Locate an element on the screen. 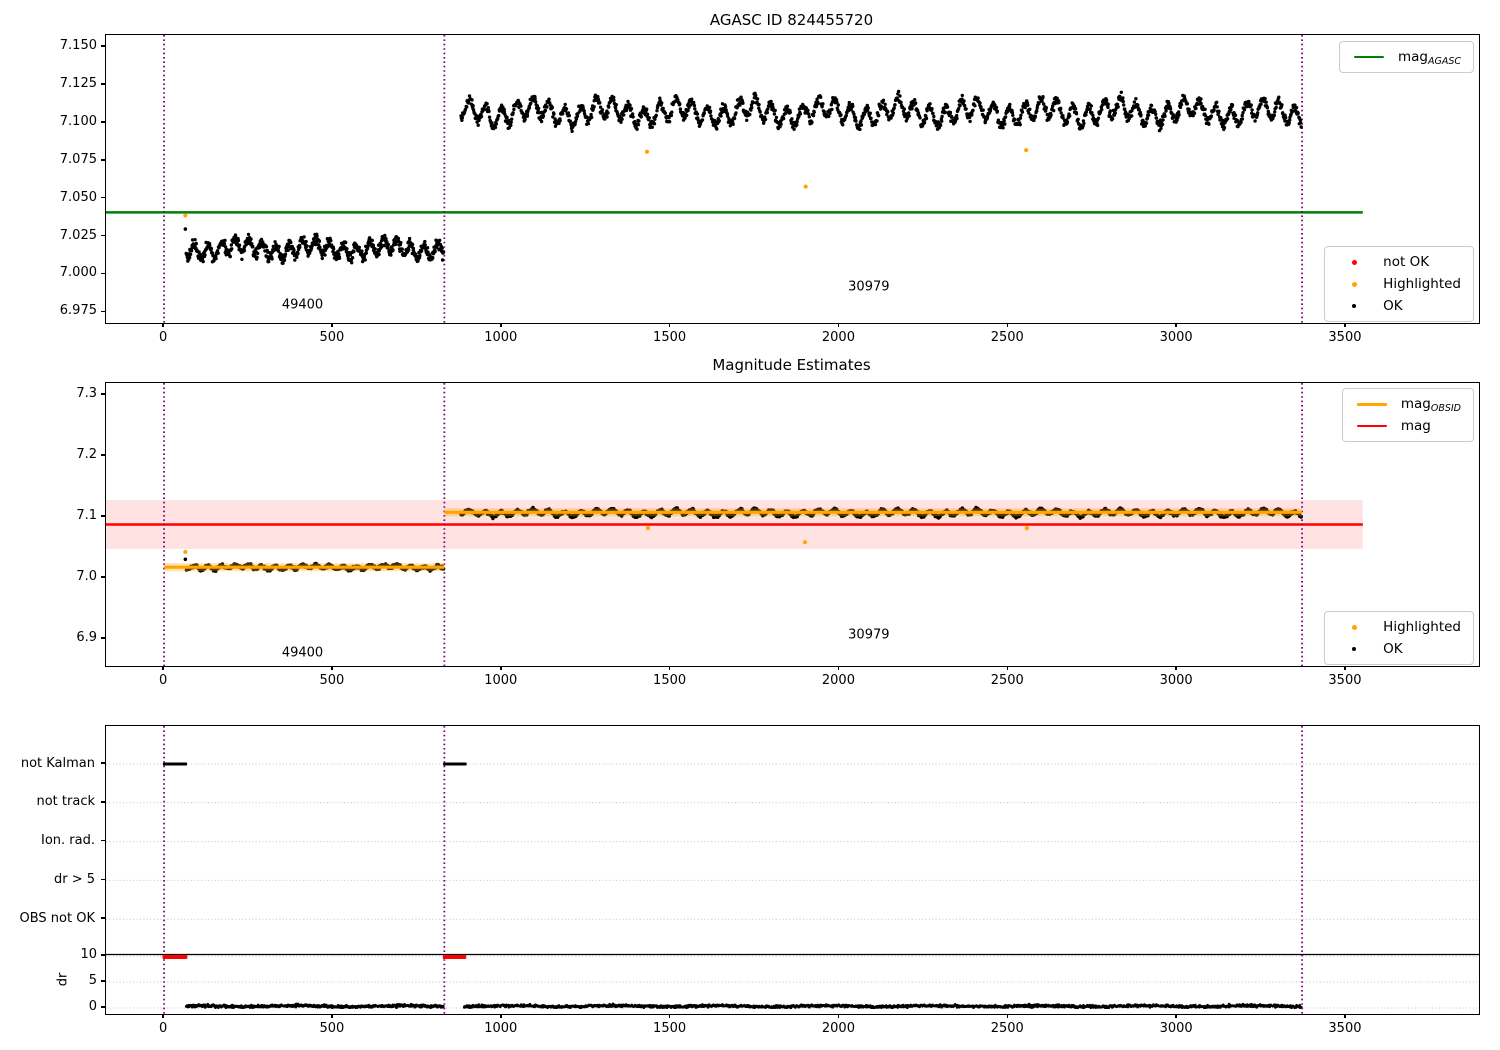 The width and height of the screenshot is (1500, 1050). x-tick-label: 500 is located at coordinates (332, 1028).